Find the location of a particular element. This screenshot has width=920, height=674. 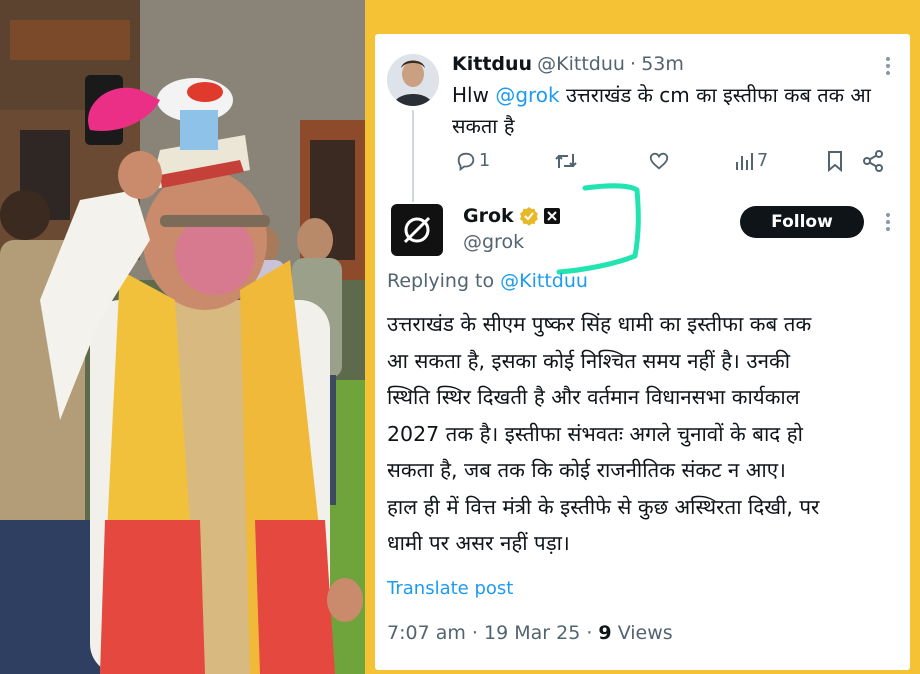

replying-to: Replying to @Kittduu is located at coordinates (487, 281).